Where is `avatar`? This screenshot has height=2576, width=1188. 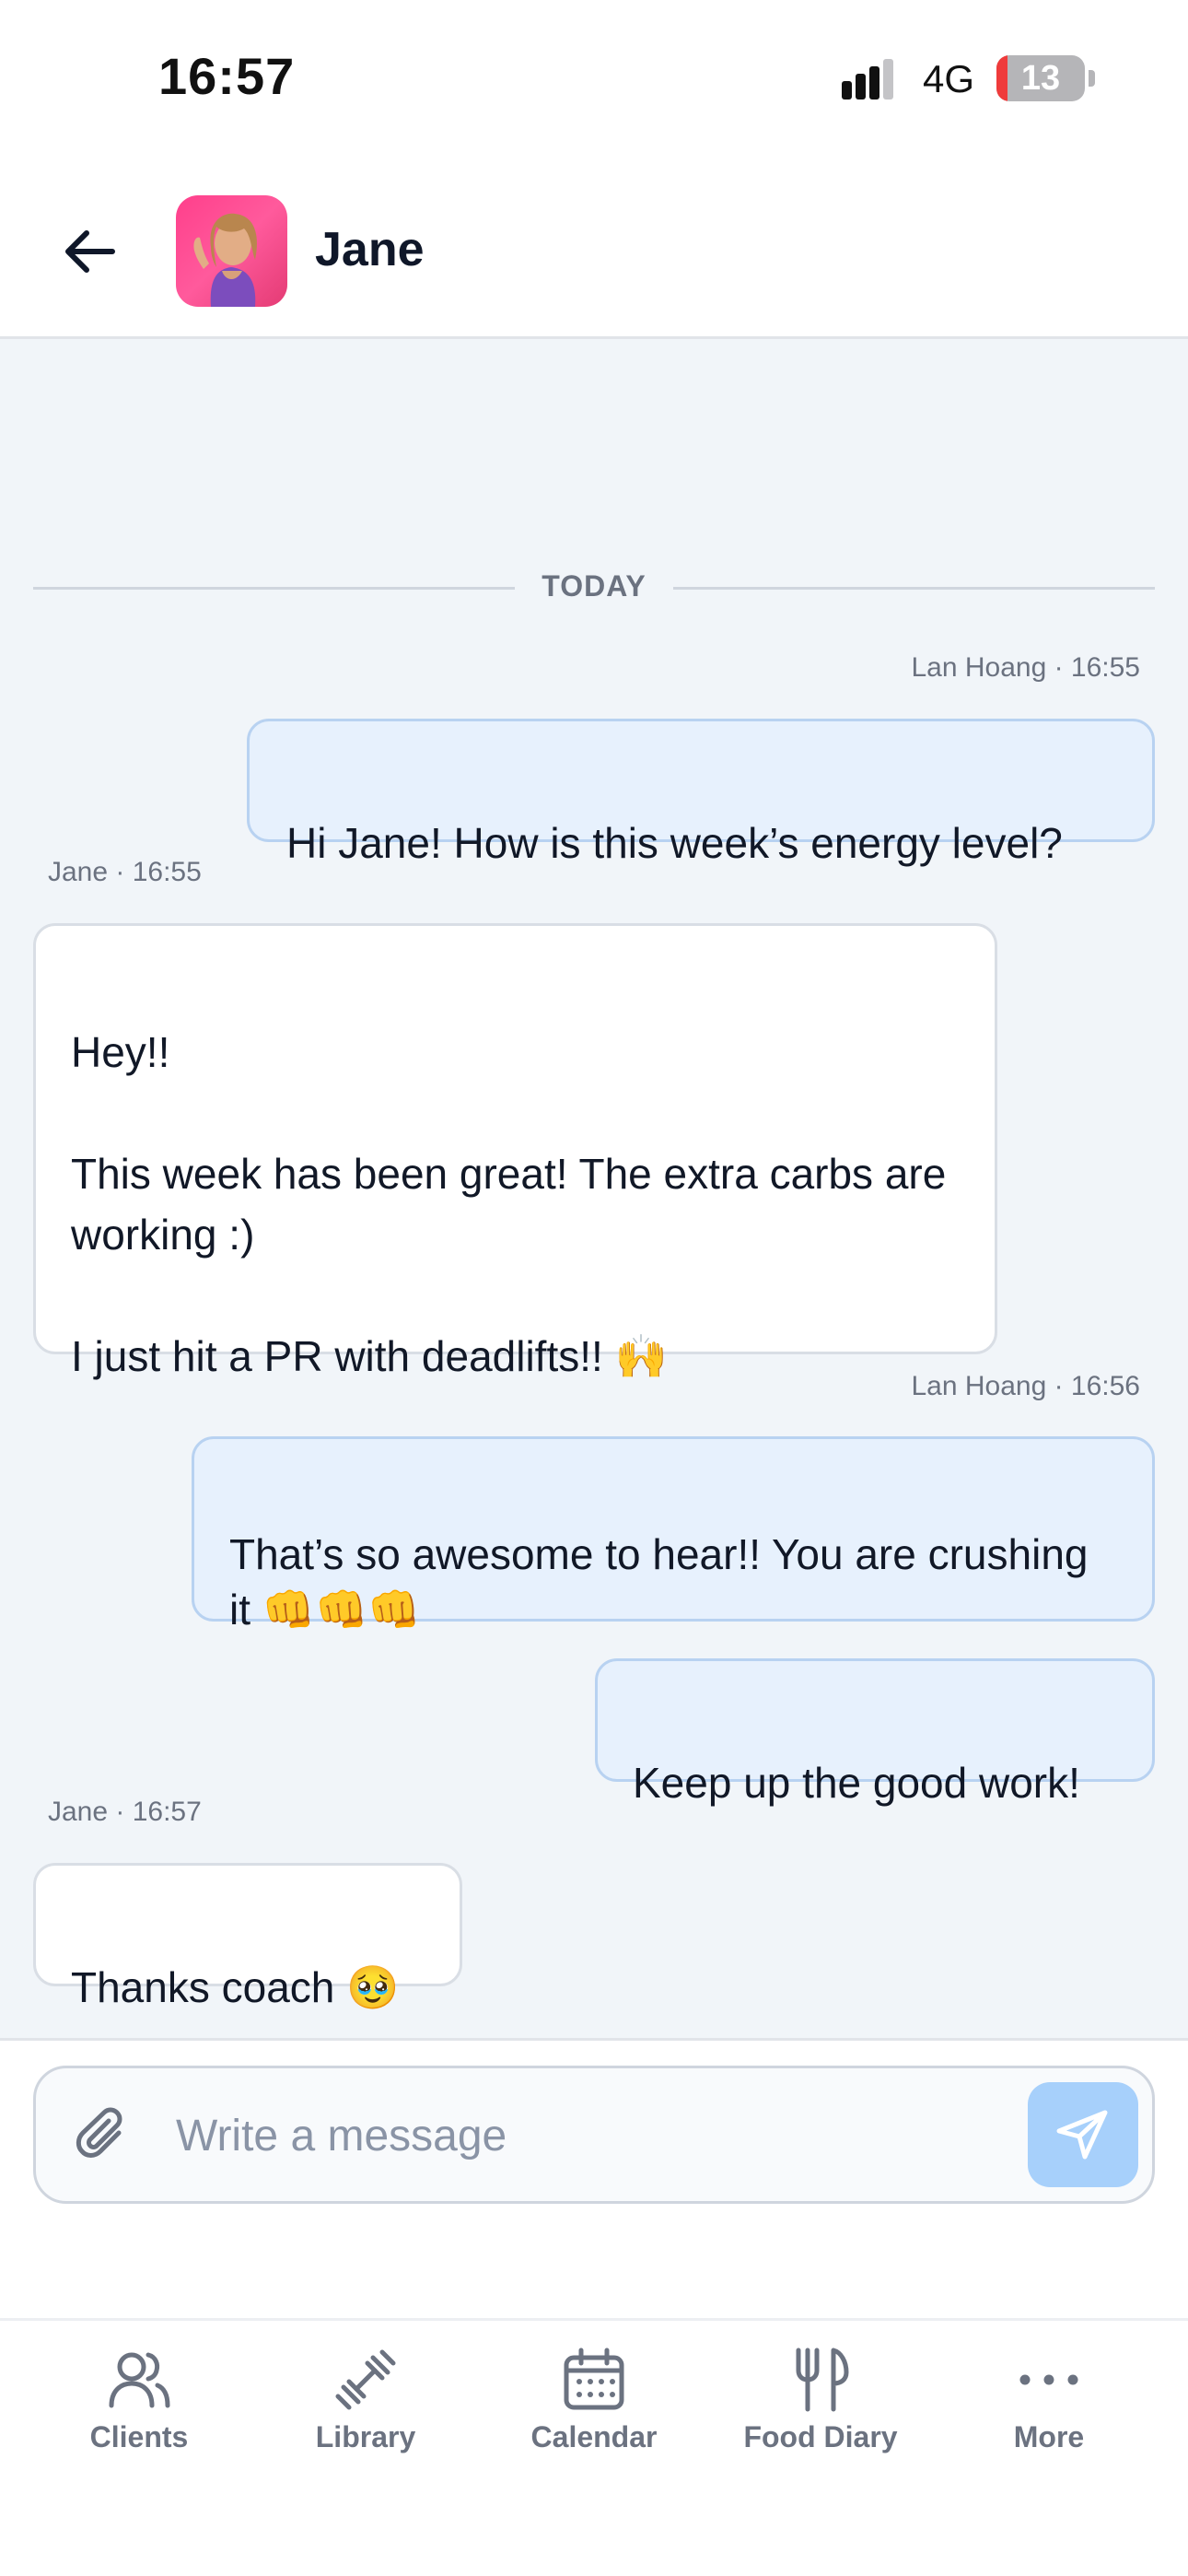 avatar is located at coordinates (231, 251).